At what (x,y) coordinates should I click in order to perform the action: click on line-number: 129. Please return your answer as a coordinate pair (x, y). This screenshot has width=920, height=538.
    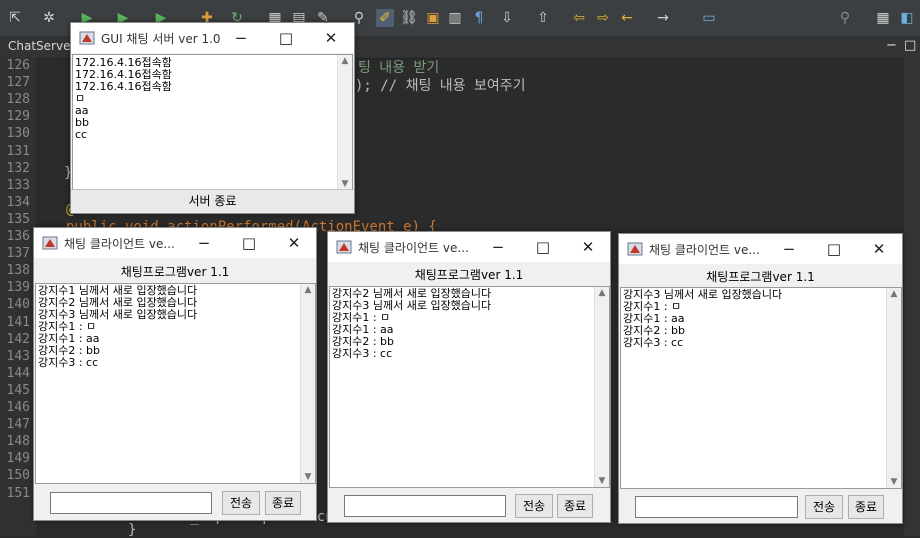
    Looking at the image, I should click on (18, 117).